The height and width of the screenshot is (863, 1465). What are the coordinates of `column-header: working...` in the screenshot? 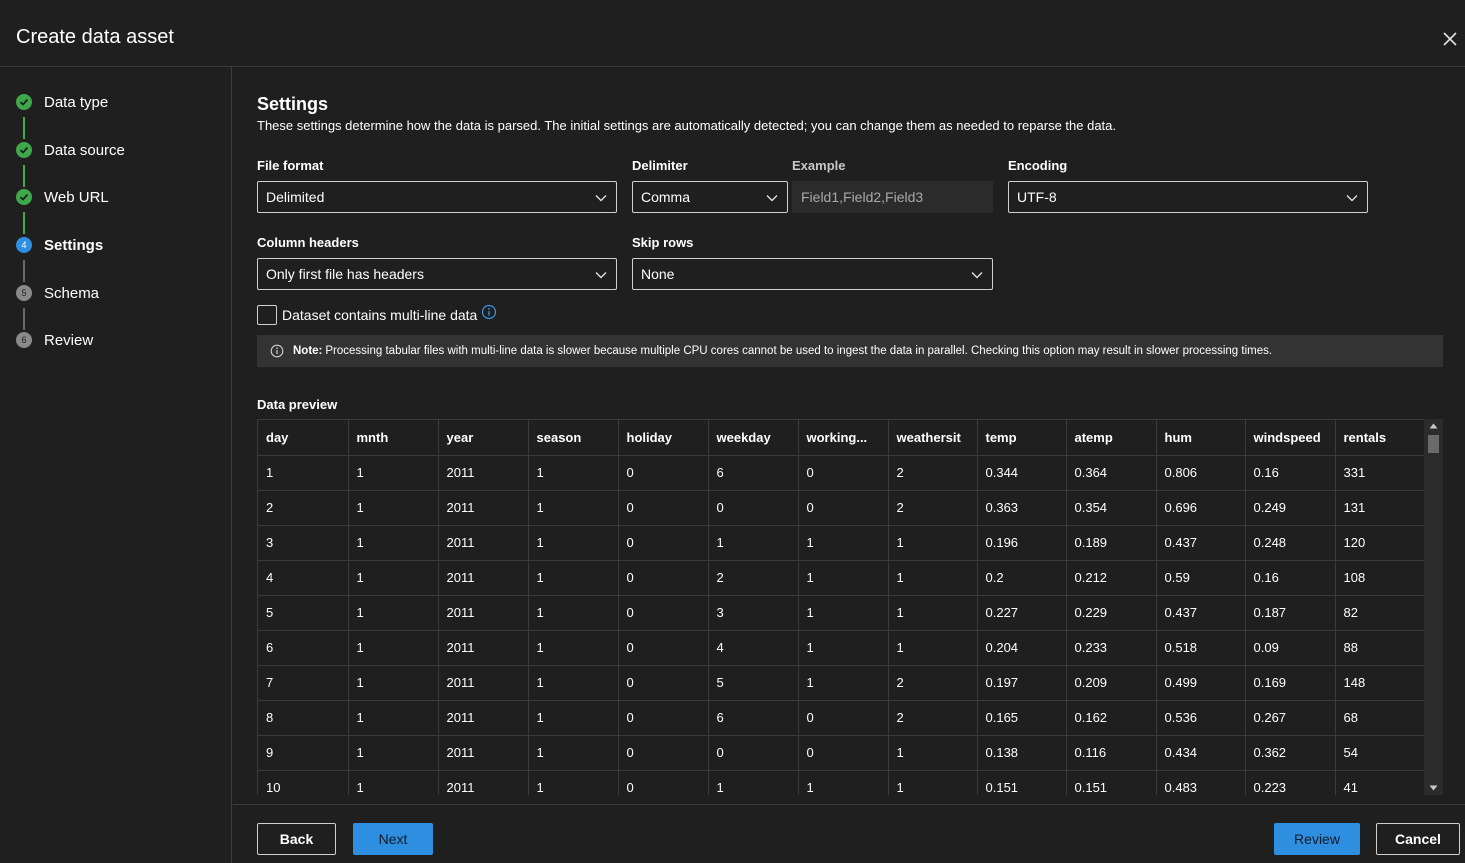 It's located at (843, 438).